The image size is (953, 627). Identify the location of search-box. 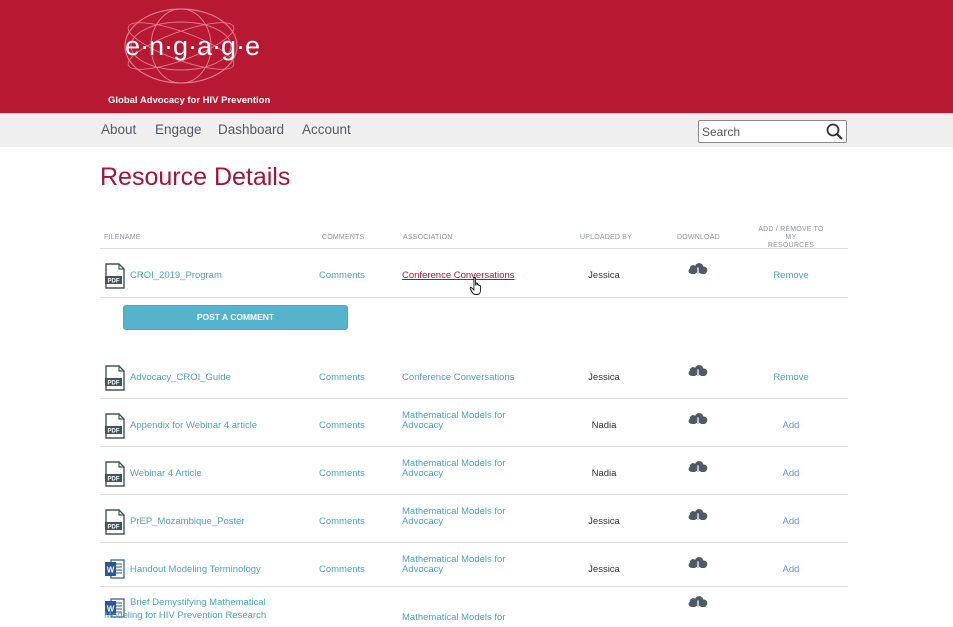
(772, 131).